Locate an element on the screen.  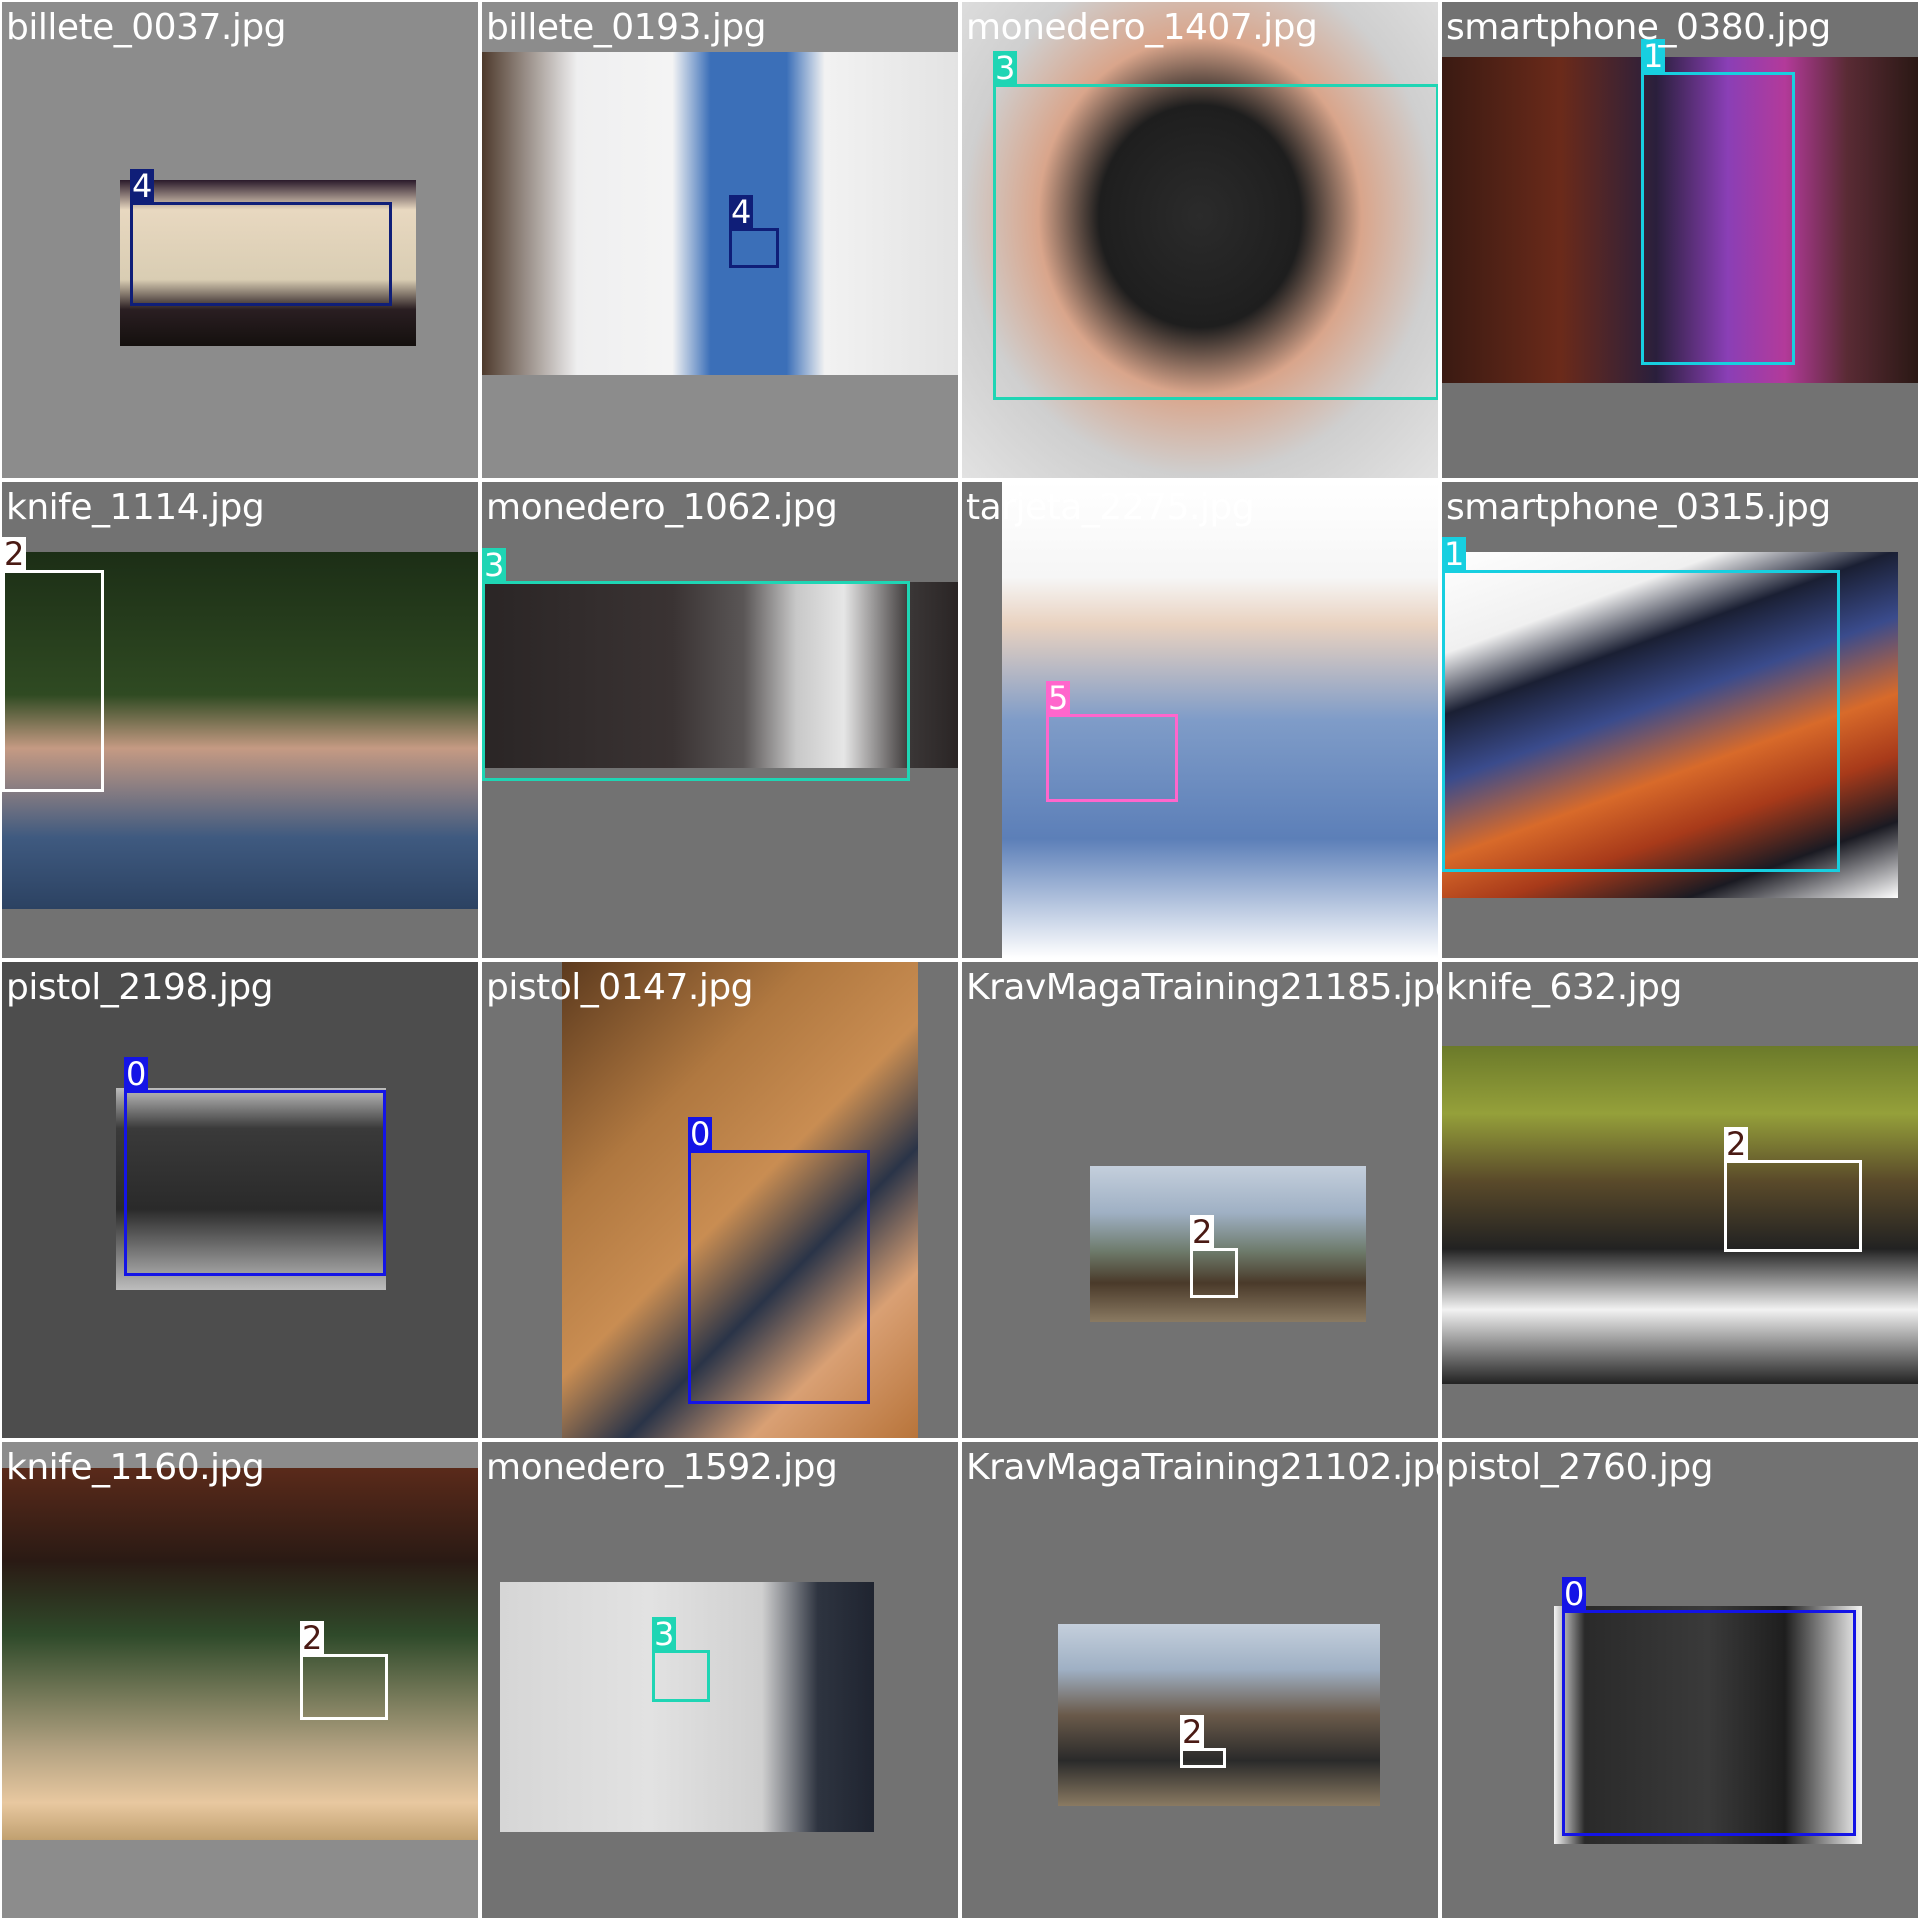
tile-monedero-1062: 3 monedero_1062.jpg is located at coordinates (720, 720).